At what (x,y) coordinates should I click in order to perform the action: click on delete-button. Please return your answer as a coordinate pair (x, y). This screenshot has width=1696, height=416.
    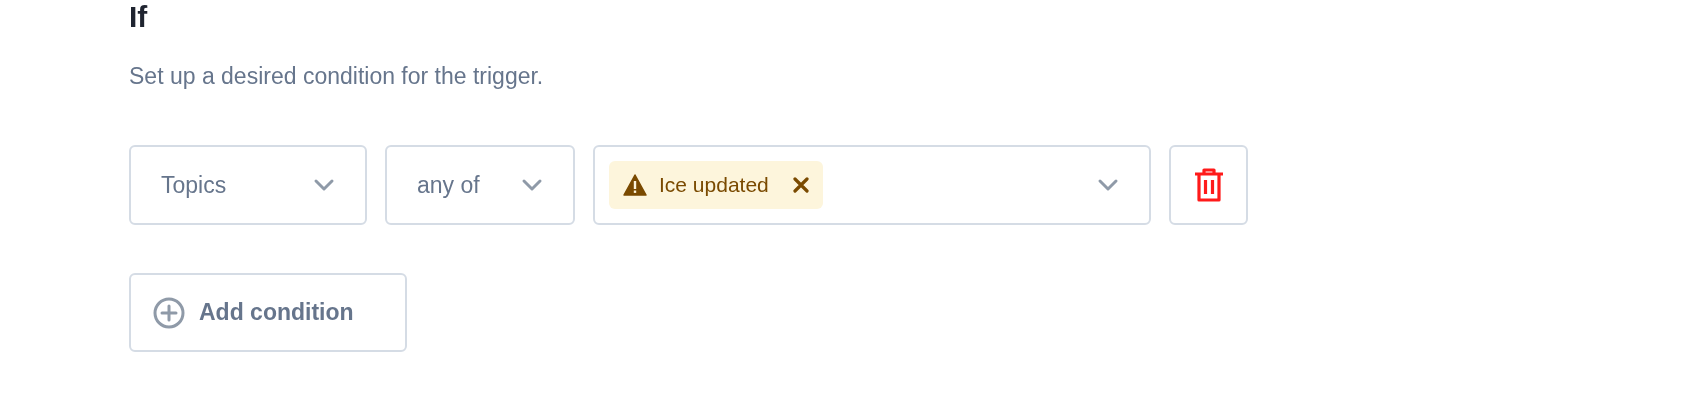
    Looking at the image, I should click on (1208, 185).